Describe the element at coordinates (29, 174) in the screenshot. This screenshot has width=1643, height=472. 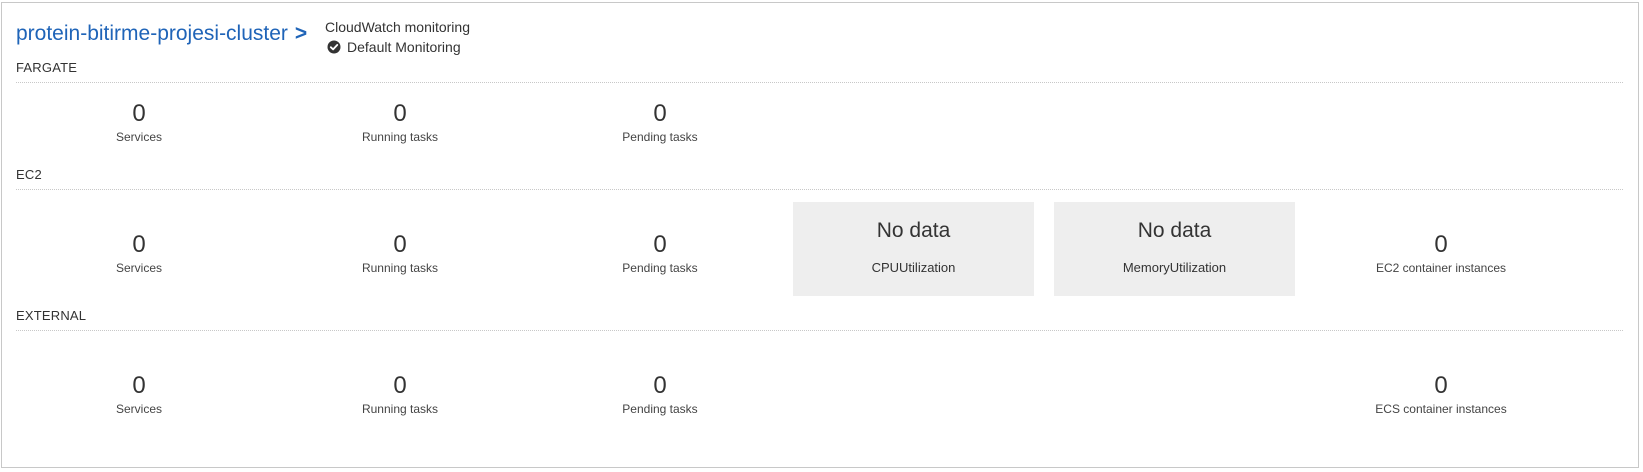
I see `section-label-ec2: EC2` at that location.